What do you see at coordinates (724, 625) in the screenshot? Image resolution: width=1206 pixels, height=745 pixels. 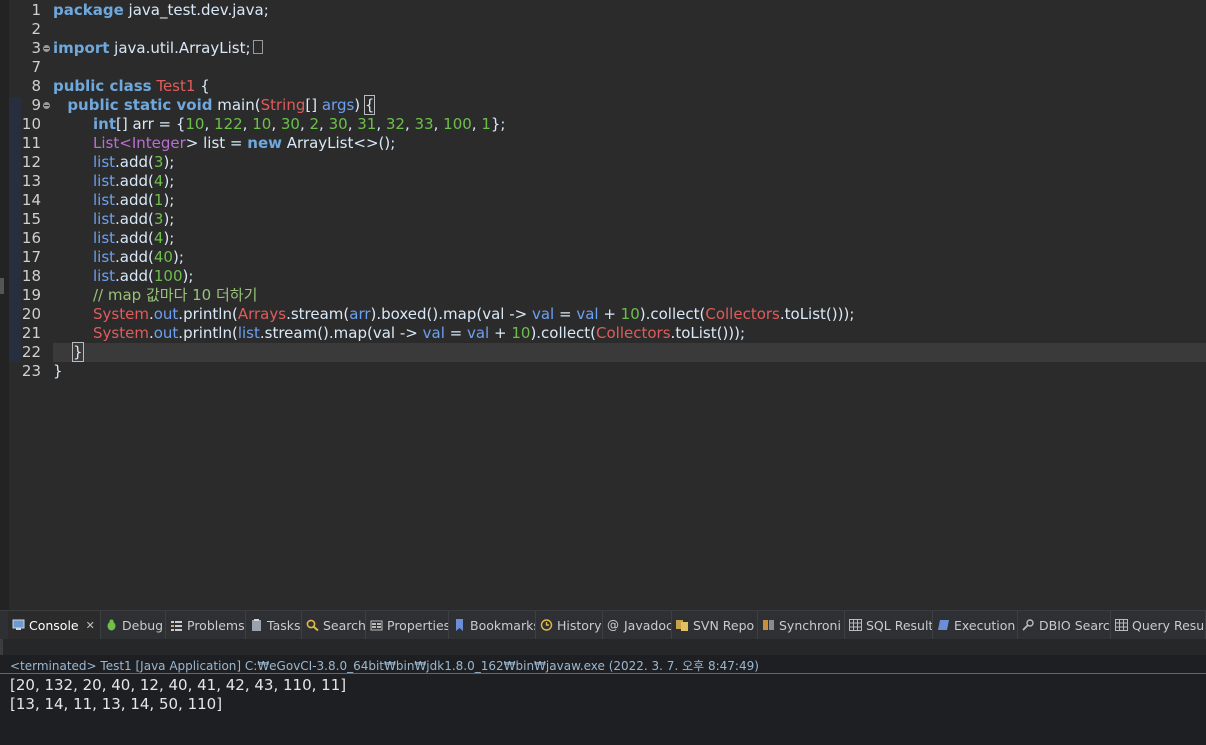 I see `tab-label: SVN Repo` at bounding box center [724, 625].